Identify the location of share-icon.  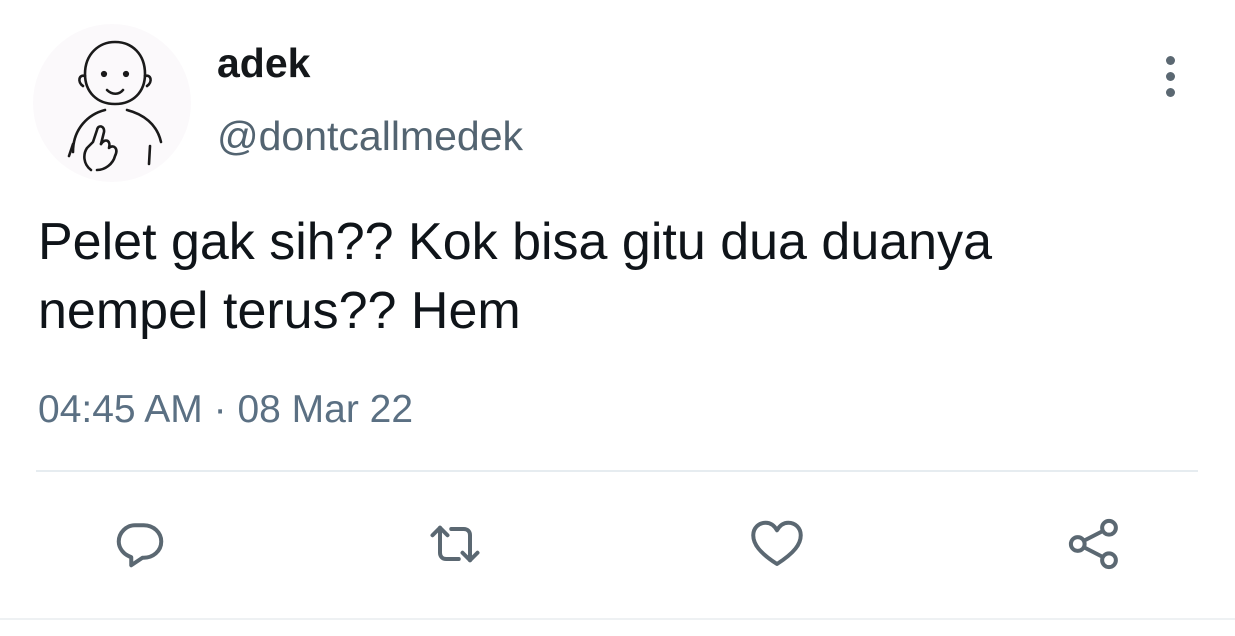
(1093, 544).